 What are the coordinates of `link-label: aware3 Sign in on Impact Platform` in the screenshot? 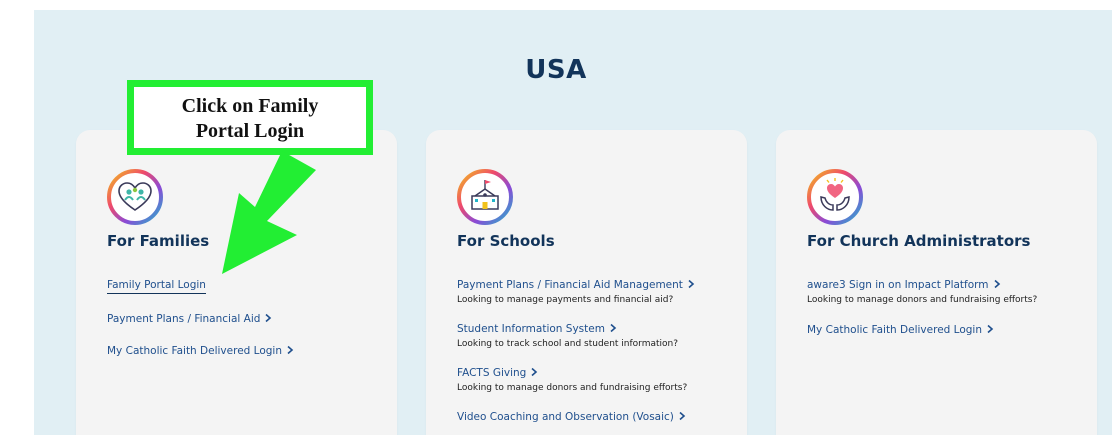 It's located at (898, 285).